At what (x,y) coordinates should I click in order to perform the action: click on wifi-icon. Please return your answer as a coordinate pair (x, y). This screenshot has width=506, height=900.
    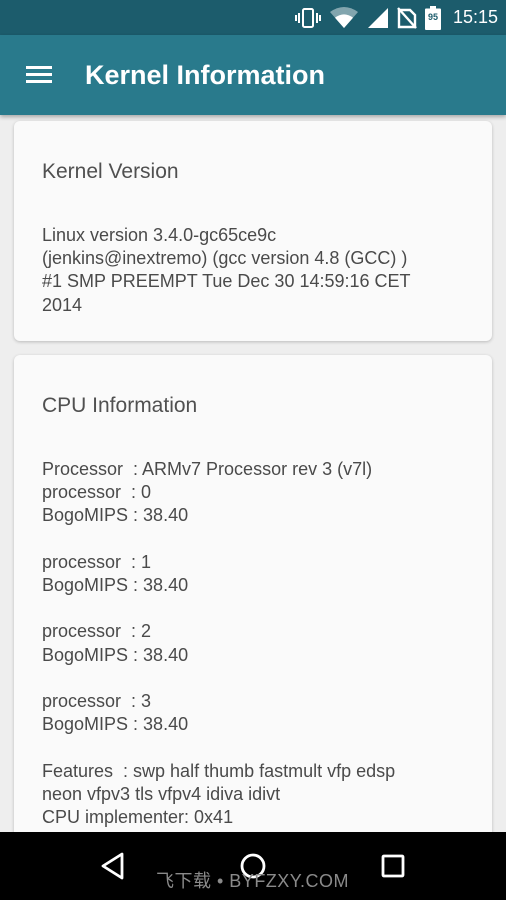
    Looking at the image, I should click on (344, 17).